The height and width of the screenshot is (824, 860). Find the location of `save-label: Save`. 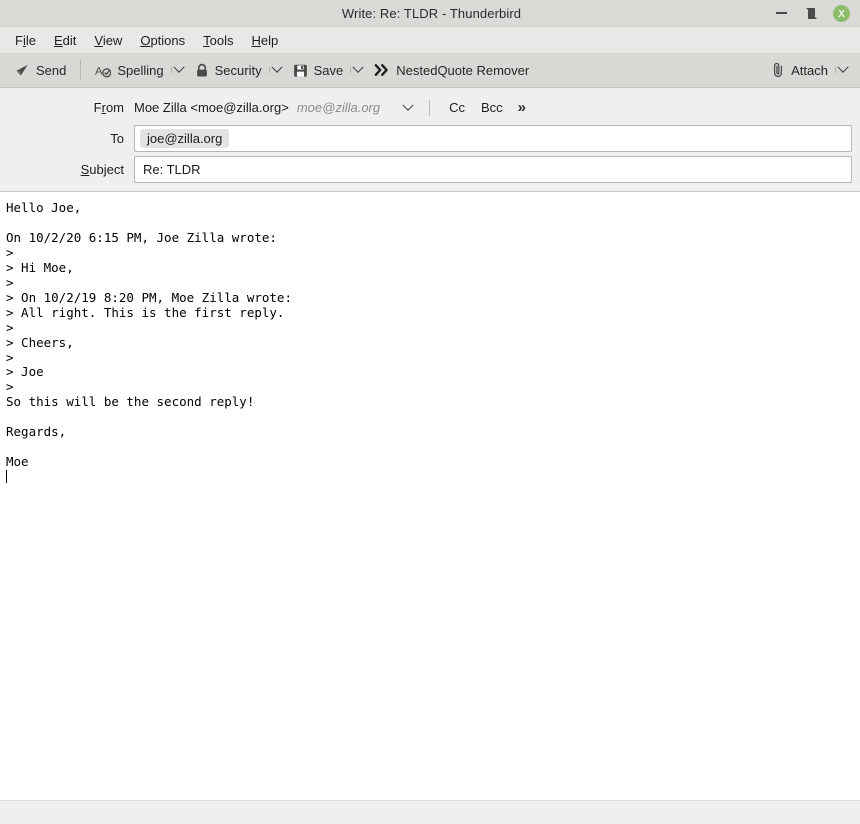

save-label: Save is located at coordinates (328, 70).